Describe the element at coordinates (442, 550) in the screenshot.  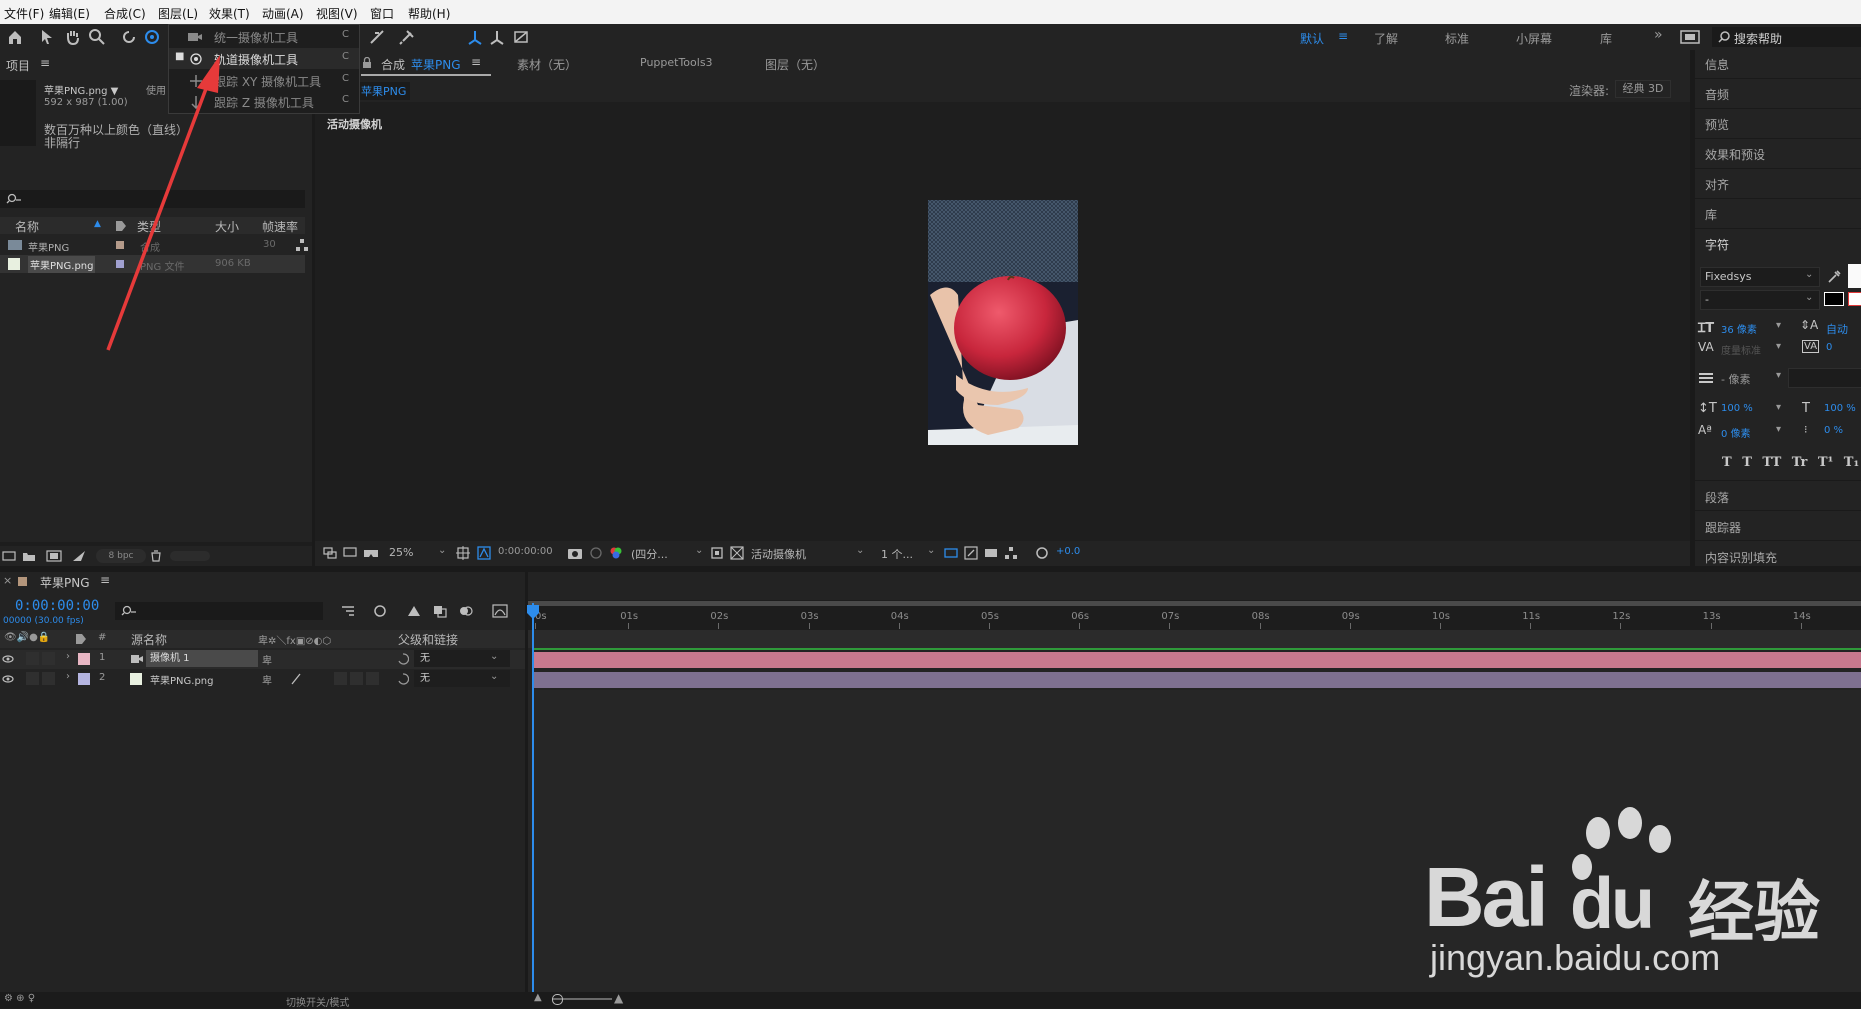
I see `zoom-chevron-down-icon: ⌄` at that location.